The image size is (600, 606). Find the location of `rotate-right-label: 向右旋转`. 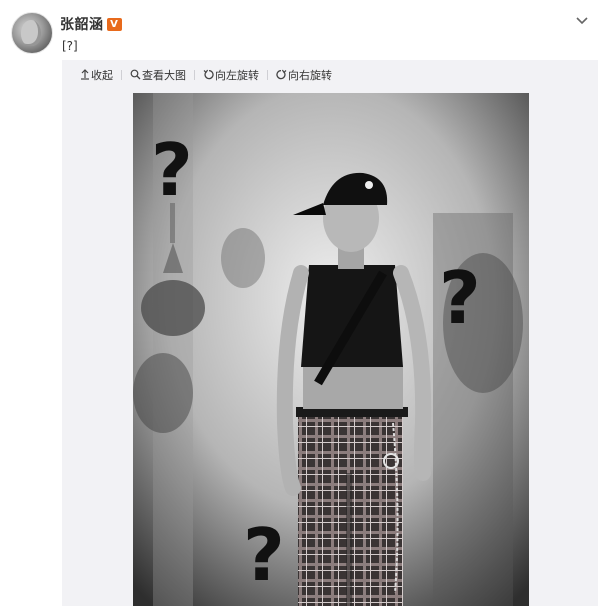

rotate-right-label: 向右旋转 is located at coordinates (310, 75).